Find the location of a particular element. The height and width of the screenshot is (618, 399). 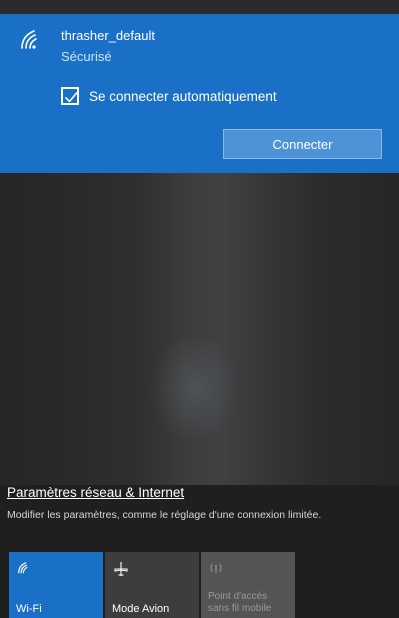

airplane-icon is located at coordinates (121, 571).